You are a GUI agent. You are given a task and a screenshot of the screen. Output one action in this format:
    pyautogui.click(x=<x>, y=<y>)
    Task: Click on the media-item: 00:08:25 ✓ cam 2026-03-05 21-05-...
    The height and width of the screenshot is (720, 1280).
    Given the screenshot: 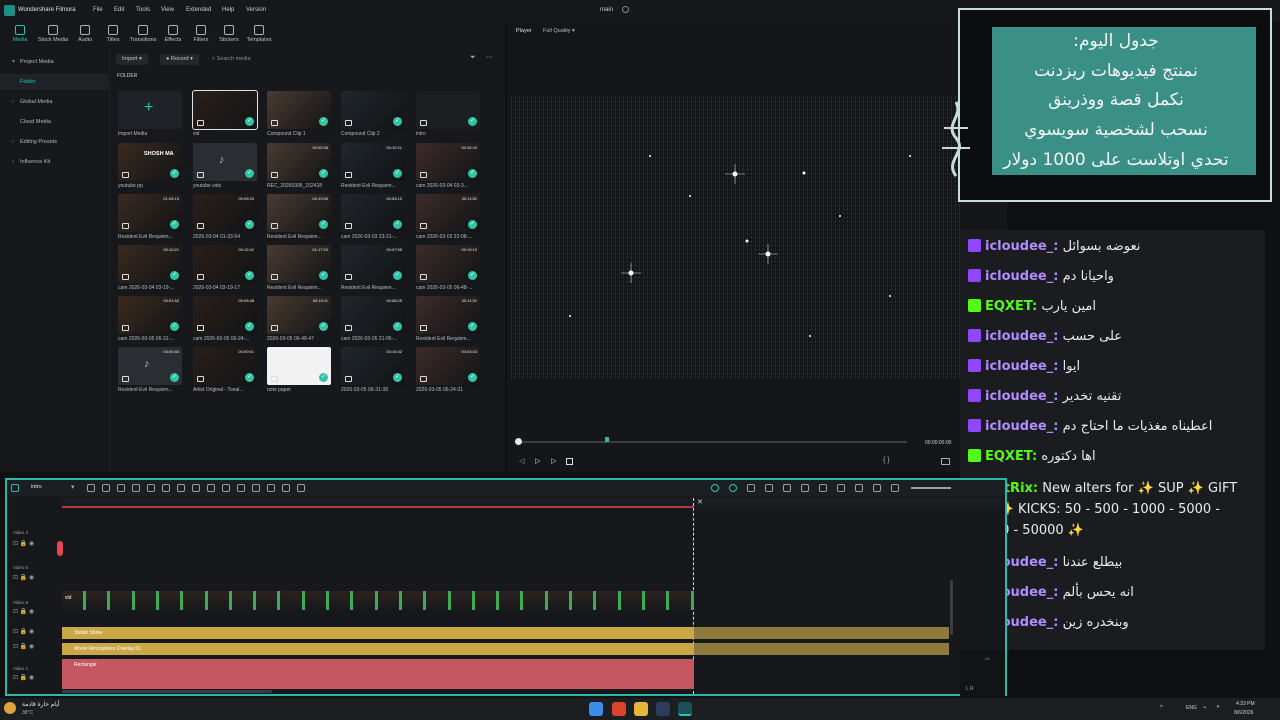 What is the action you would take?
    pyautogui.click(x=374, y=319)
    